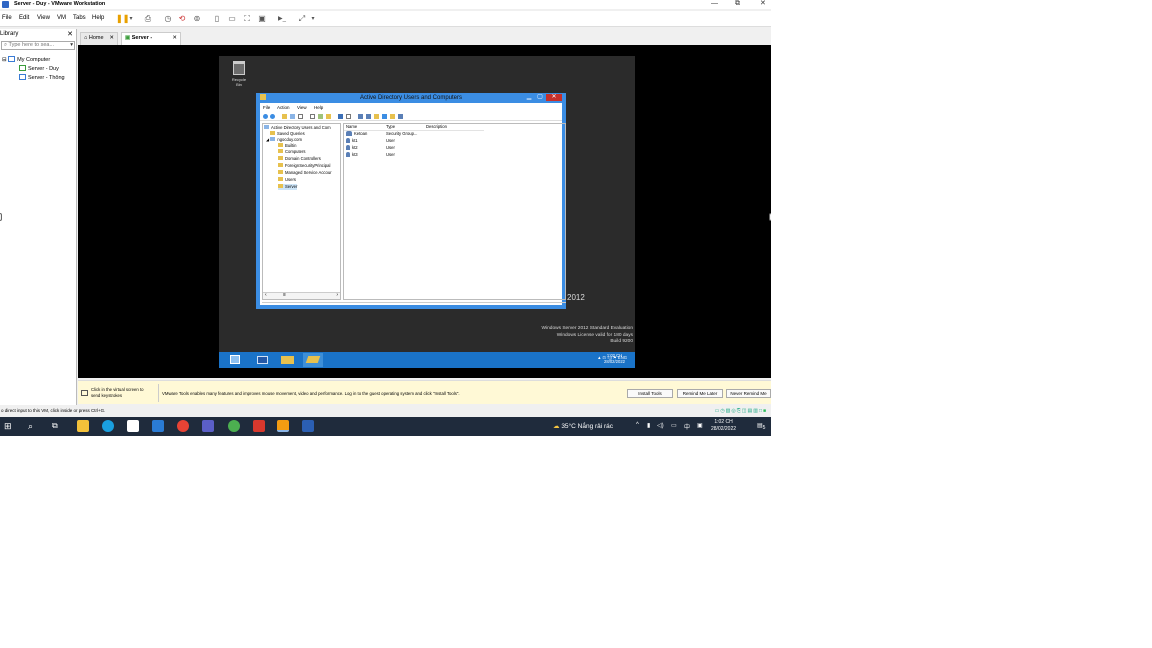 Image resolution: width=1152 pixels, height=648 pixels. Describe the element at coordinates (637, 425) in the screenshot. I see `tray-chevron-icon: ^` at that location.